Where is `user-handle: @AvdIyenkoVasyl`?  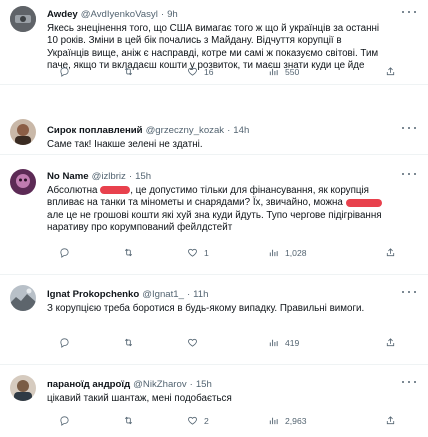
user-handle: @AvdIyenkoVasyl is located at coordinates (119, 14).